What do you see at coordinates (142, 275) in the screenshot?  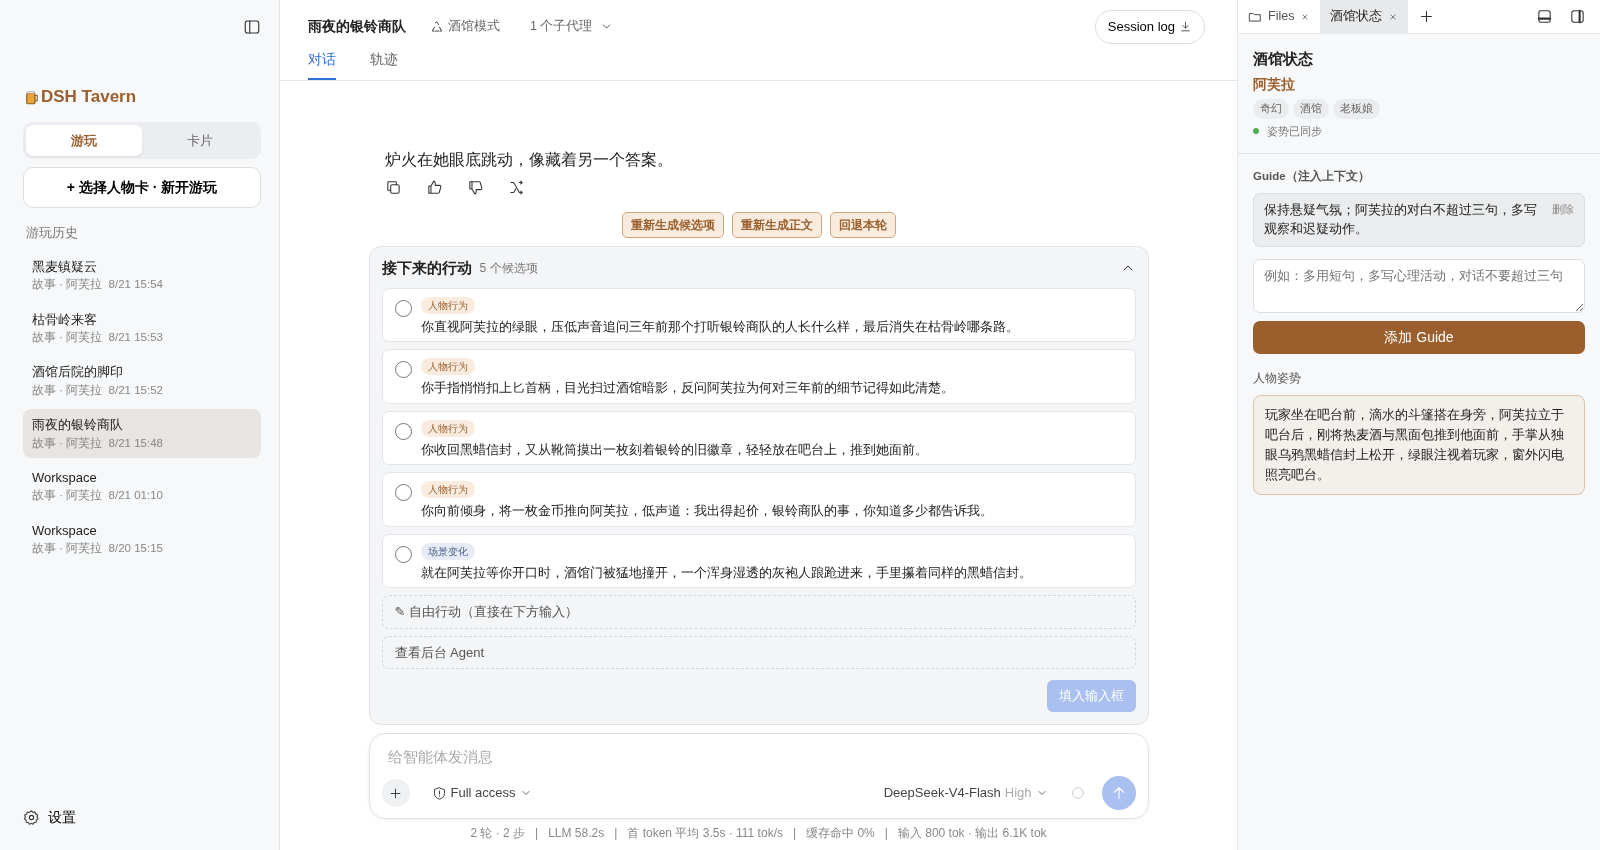 I see `history-item: 黑麦镇疑云 故事 · 阿芙拉 8/21 15:54` at bounding box center [142, 275].